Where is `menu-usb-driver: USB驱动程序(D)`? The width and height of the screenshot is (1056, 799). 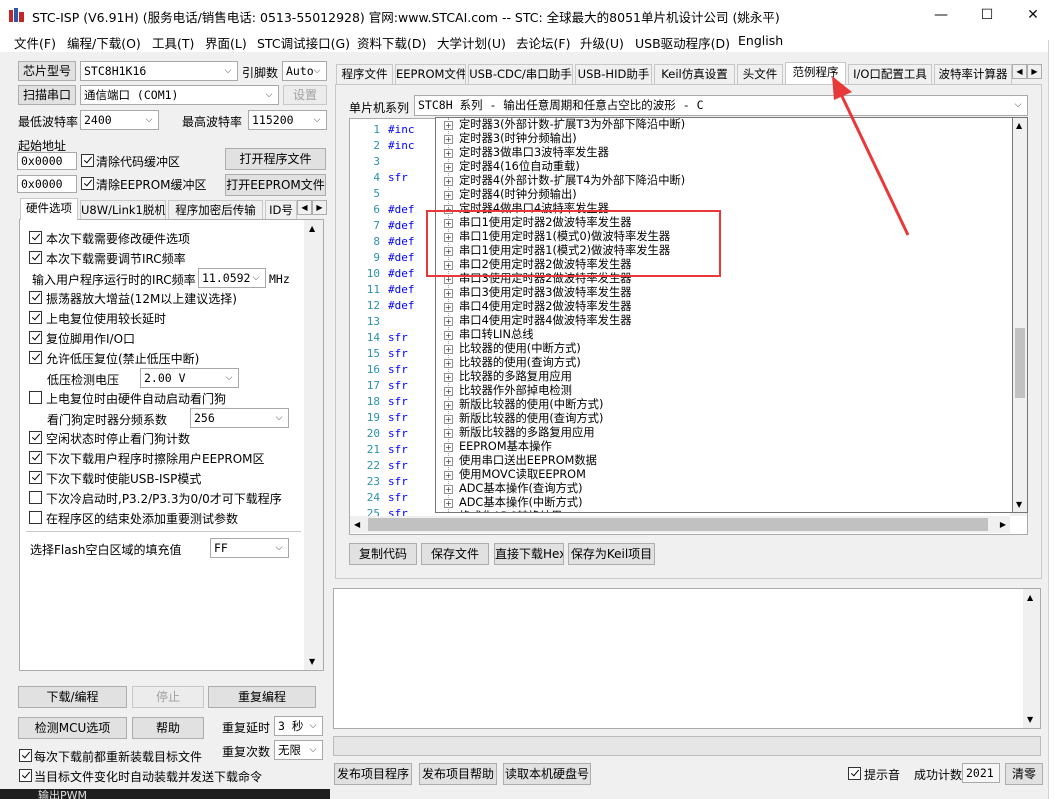
menu-usb-driver: USB驱动程序(D) is located at coordinates (682, 42).